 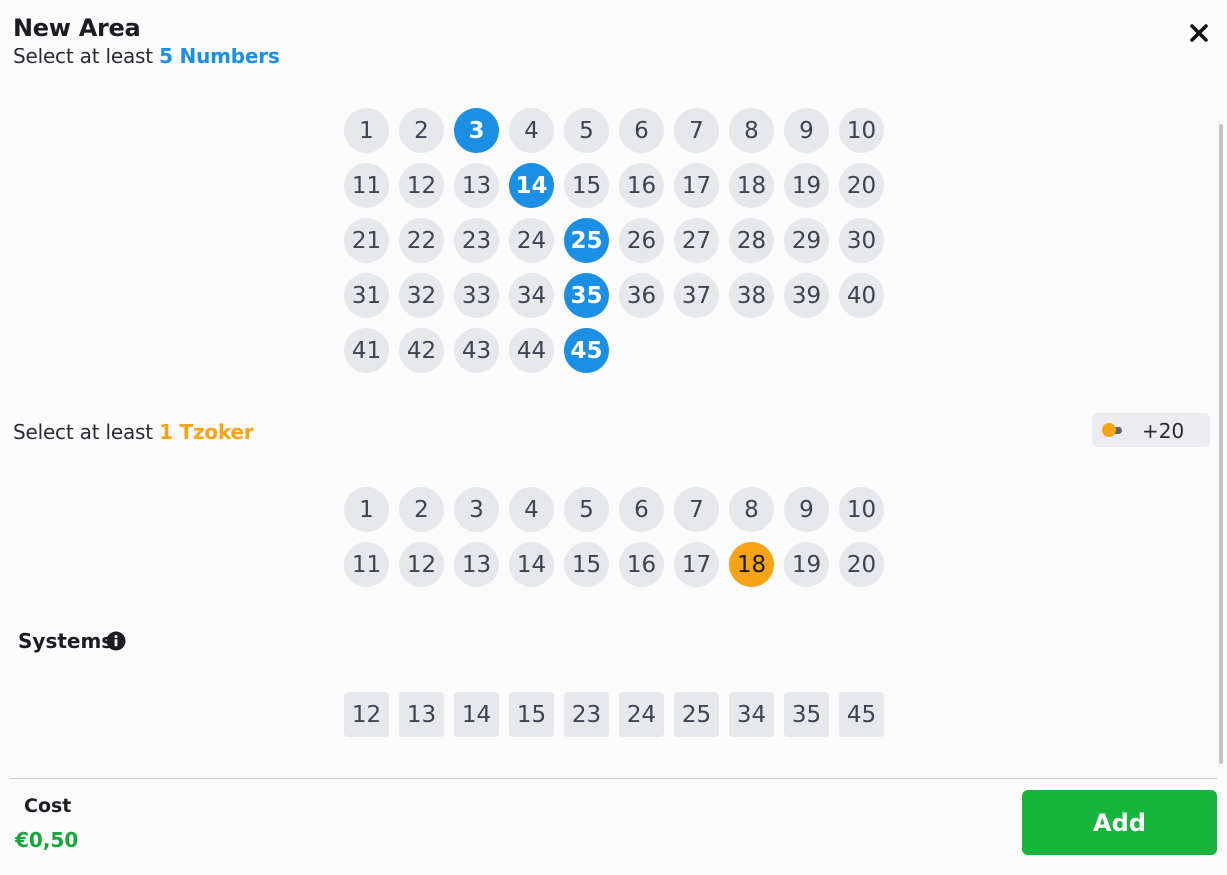 What do you see at coordinates (366, 185) in the screenshot?
I see `numbers-ball-11: 11` at bounding box center [366, 185].